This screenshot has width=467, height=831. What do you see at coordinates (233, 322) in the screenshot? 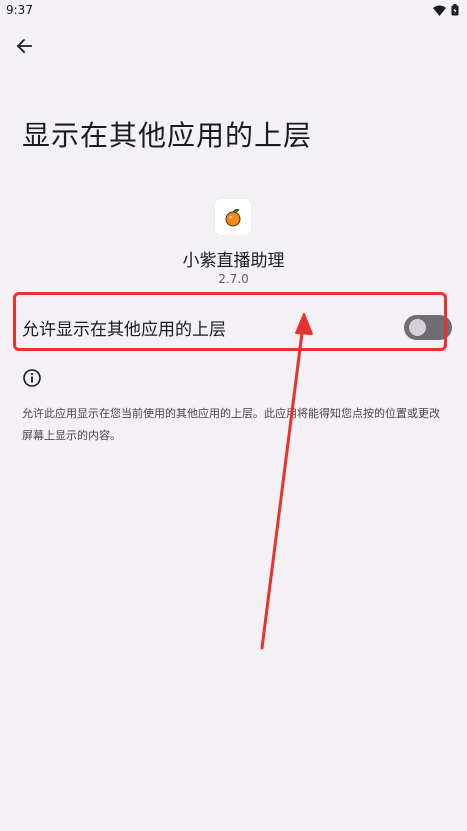
I see `overlay-permission-row: 允许显示在其他应用的上层` at bounding box center [233, 322].